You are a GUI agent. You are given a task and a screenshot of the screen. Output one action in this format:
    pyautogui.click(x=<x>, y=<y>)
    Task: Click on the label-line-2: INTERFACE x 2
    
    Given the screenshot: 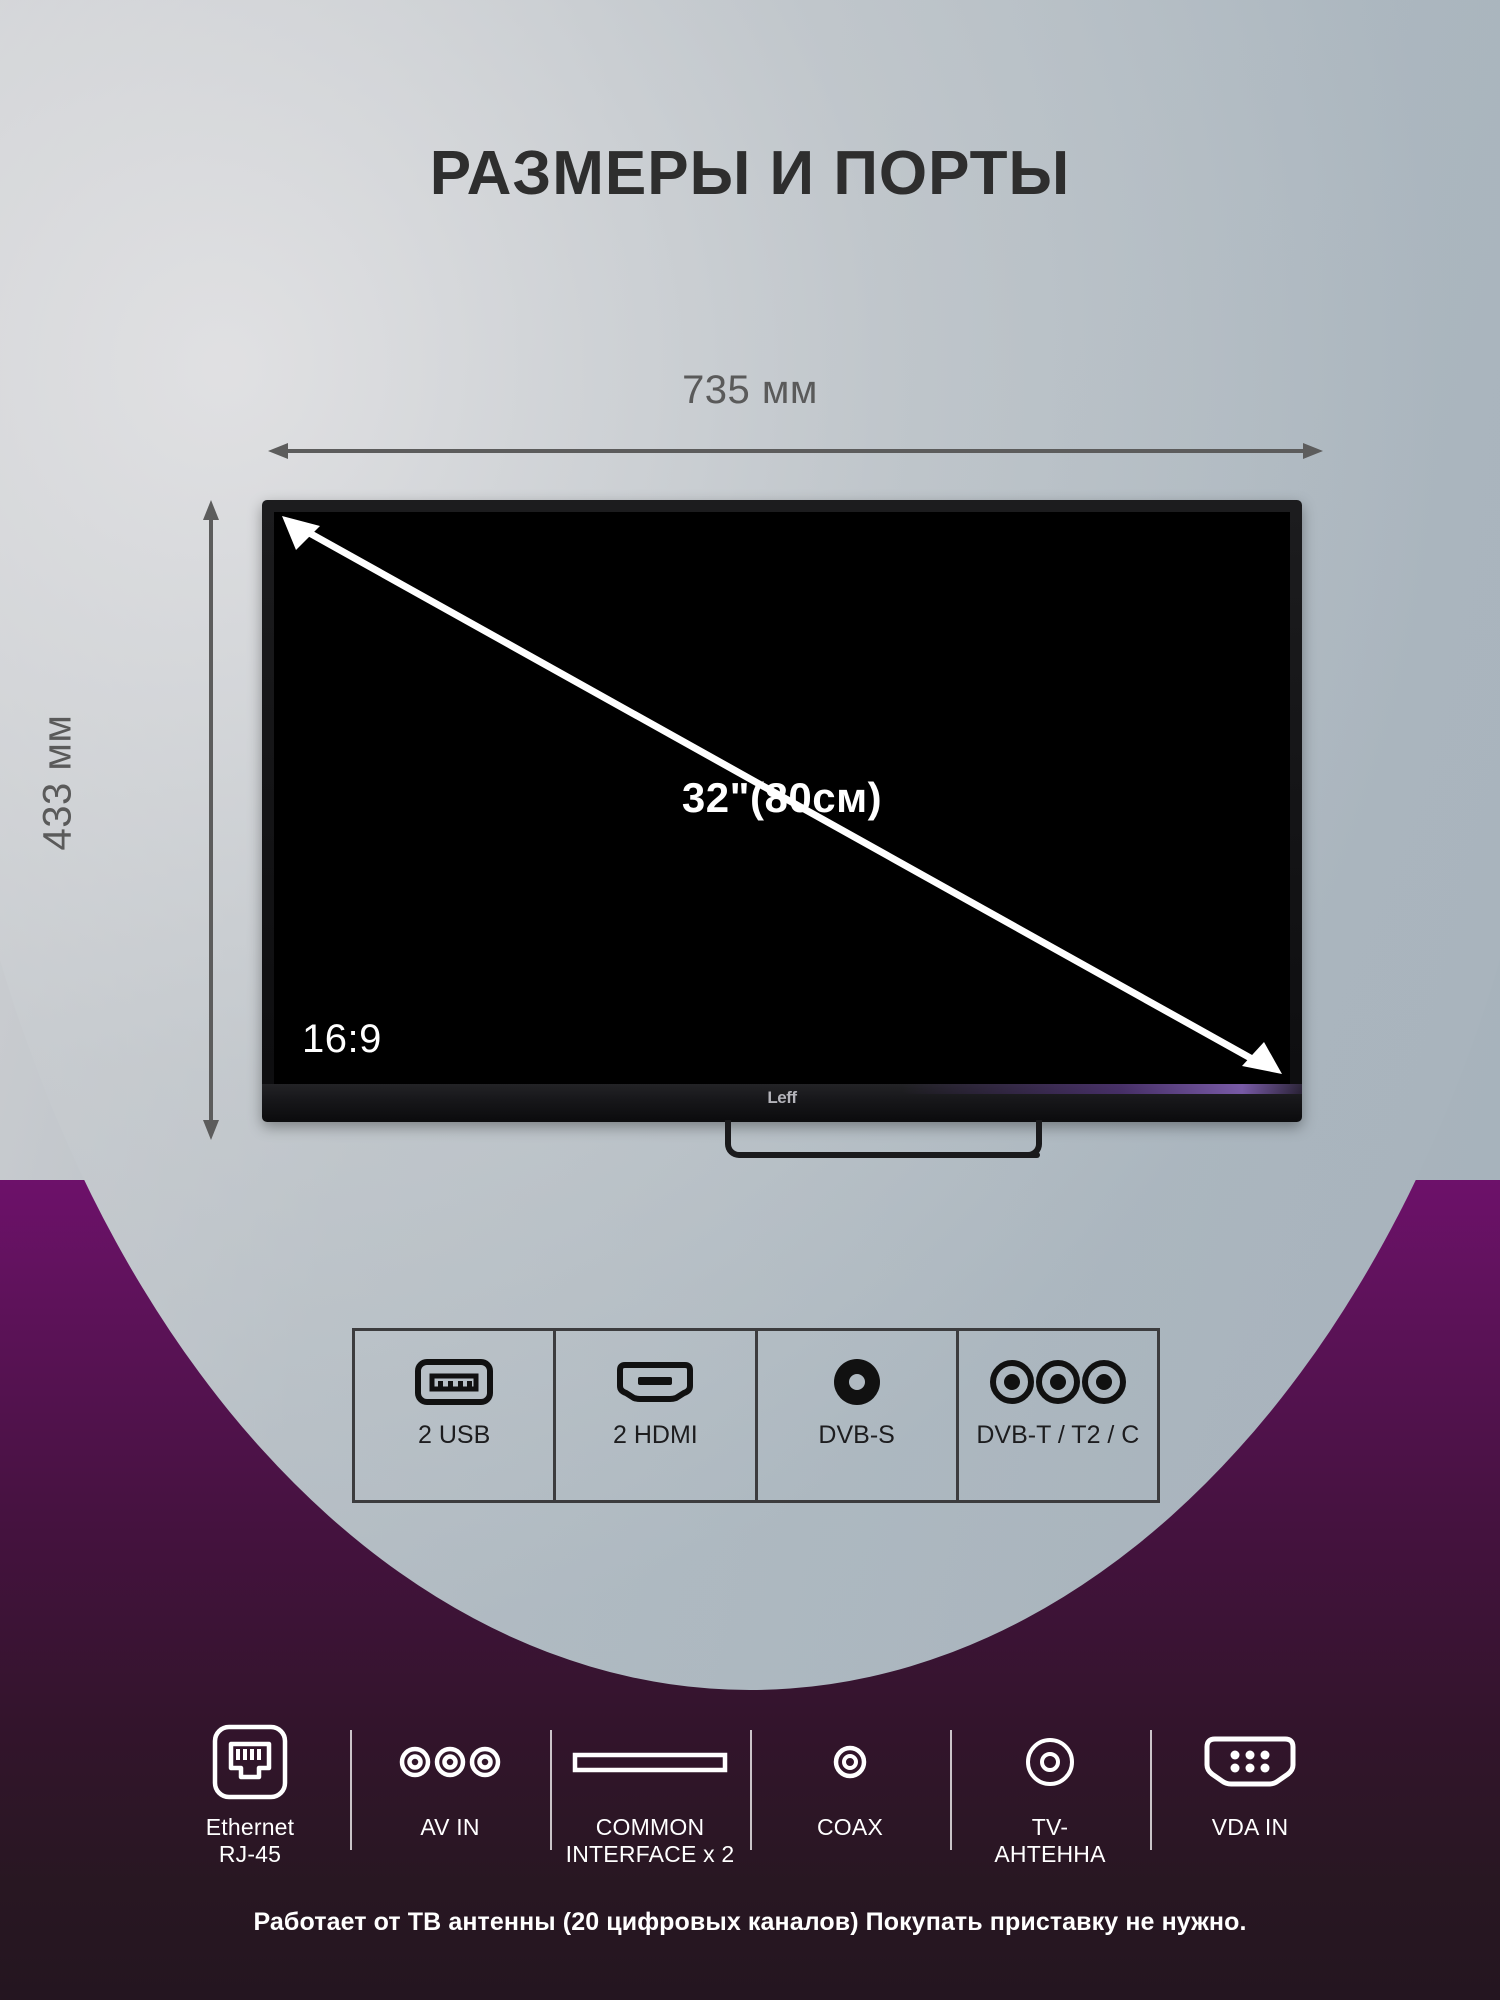 What is the action you would take?
    pyautogui.click(x=650, y=1854)
    